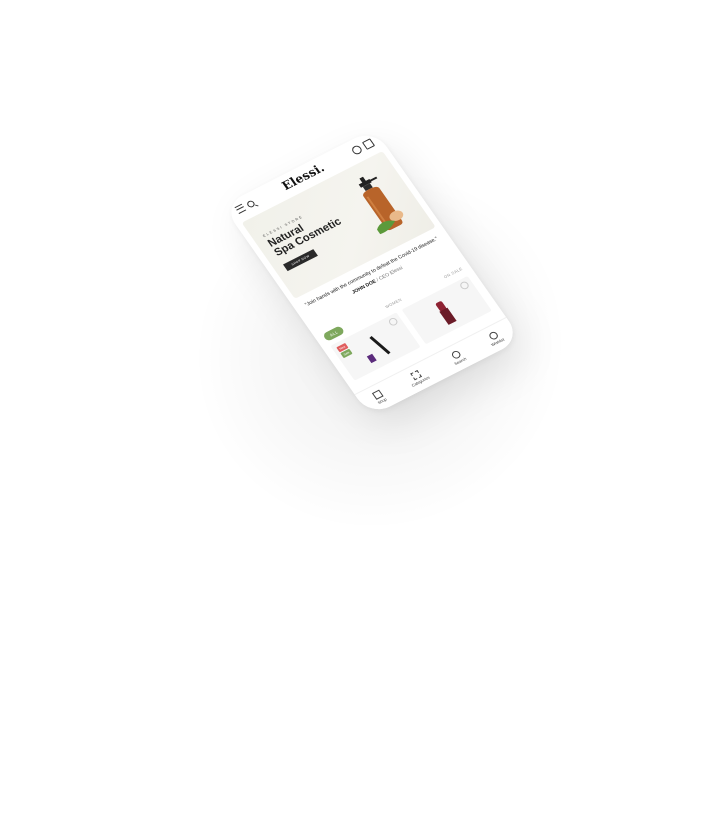 This screenshot has width=715, height=832. Describe the element at coordinates (457, 357) in the screenshot. I see `nav-search: Search` at that location.